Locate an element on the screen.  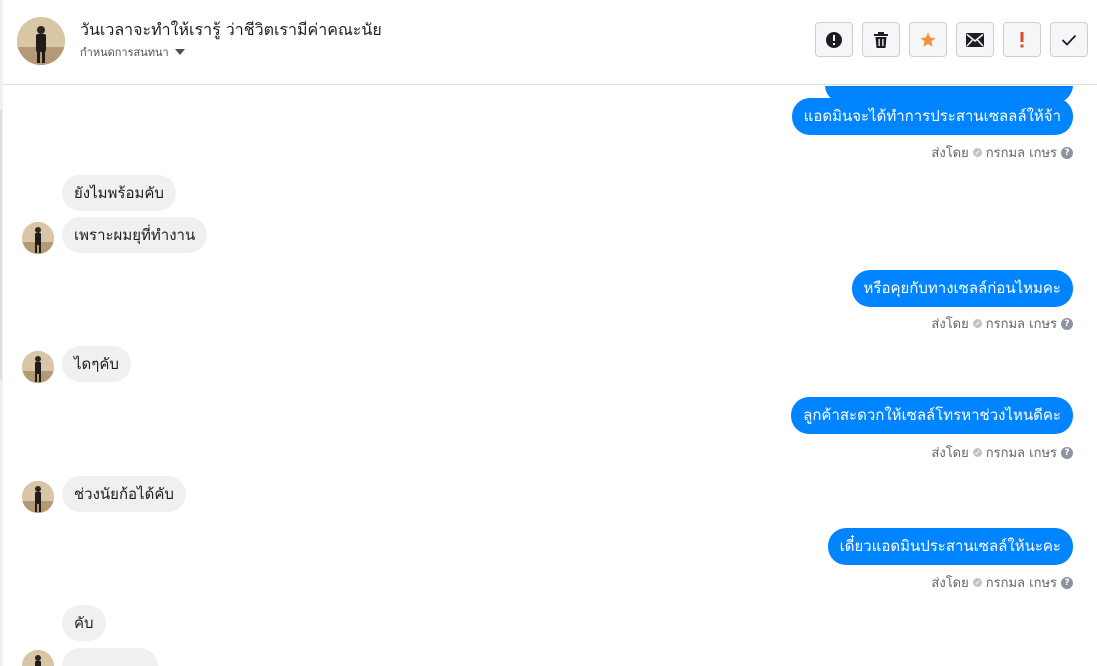
follow-up-button is located at coordinates (1022, 39).